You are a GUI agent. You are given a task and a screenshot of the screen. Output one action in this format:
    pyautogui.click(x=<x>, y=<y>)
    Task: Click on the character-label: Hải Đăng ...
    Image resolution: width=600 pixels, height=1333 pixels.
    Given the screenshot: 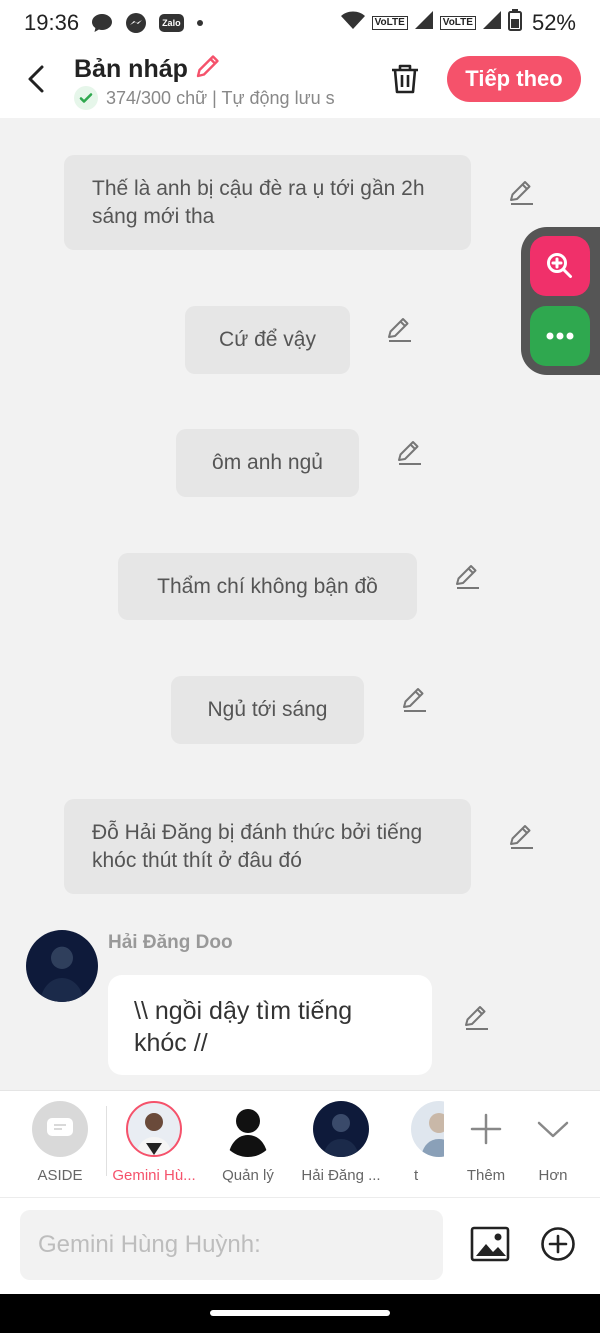 What is the action you would take?
    pyautogui.click(x=341, y=1175)
    